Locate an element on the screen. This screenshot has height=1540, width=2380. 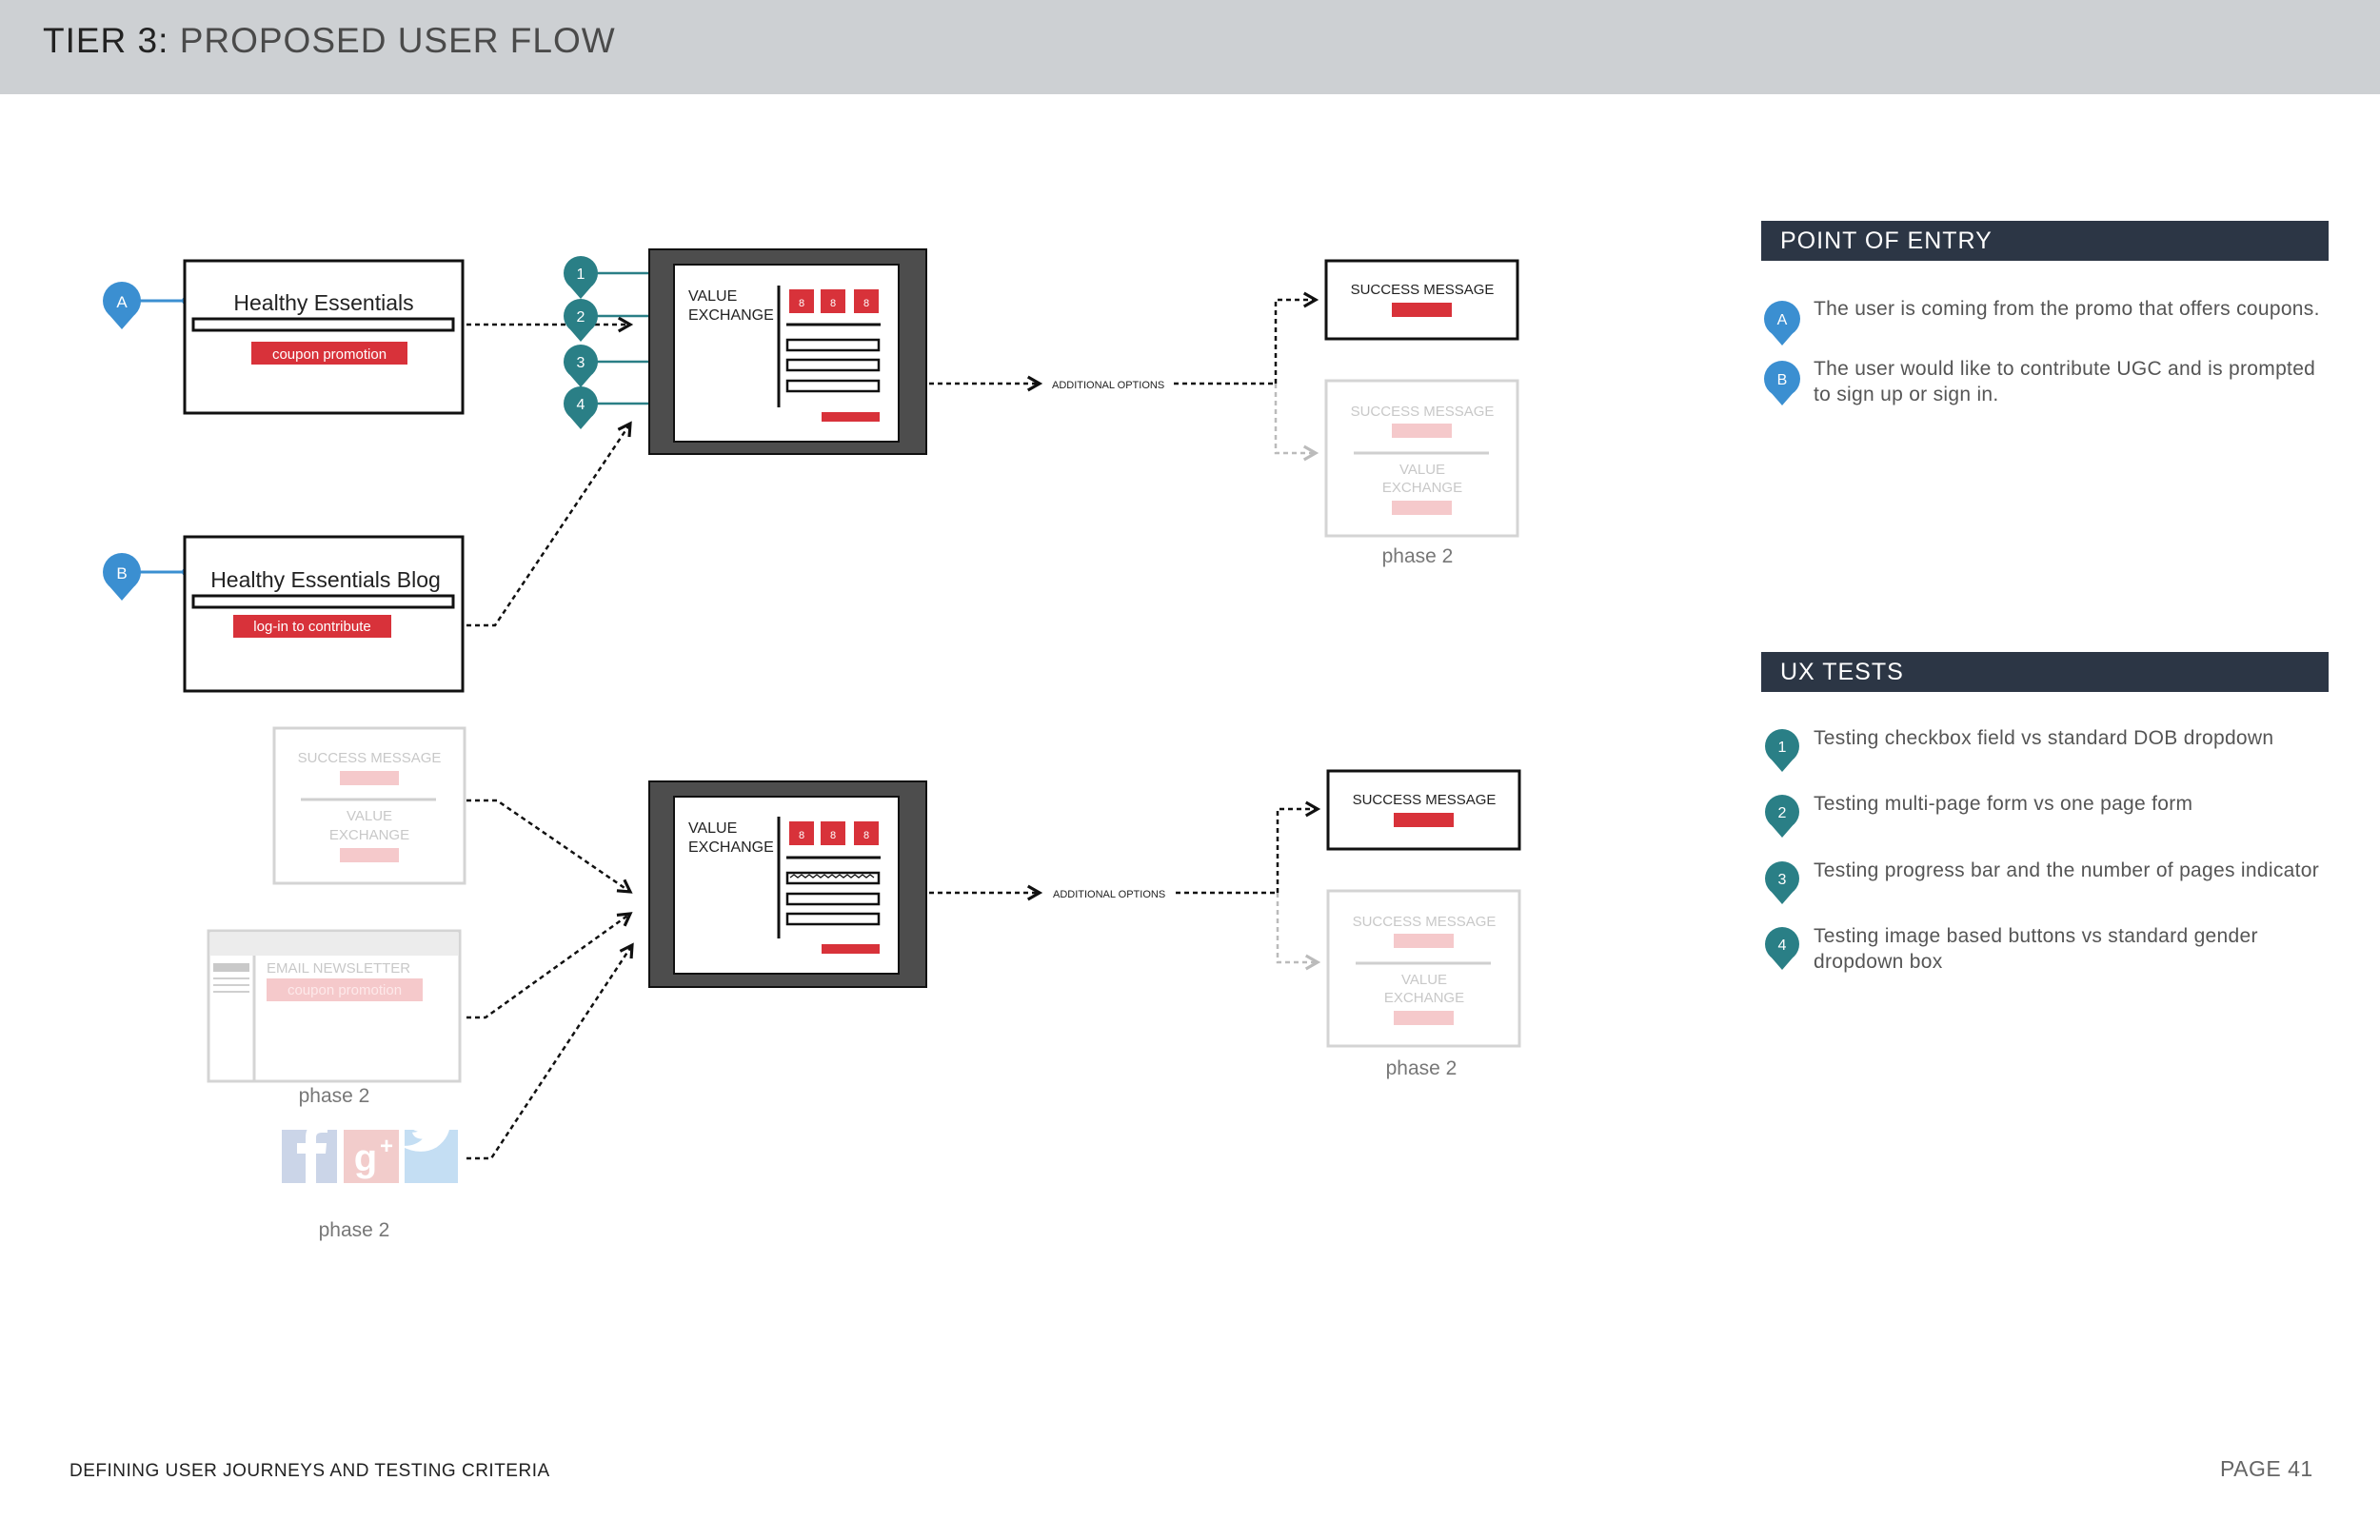
point-of-entry-title: POINT OF ENTRY is located at coordinates (1886, 240).